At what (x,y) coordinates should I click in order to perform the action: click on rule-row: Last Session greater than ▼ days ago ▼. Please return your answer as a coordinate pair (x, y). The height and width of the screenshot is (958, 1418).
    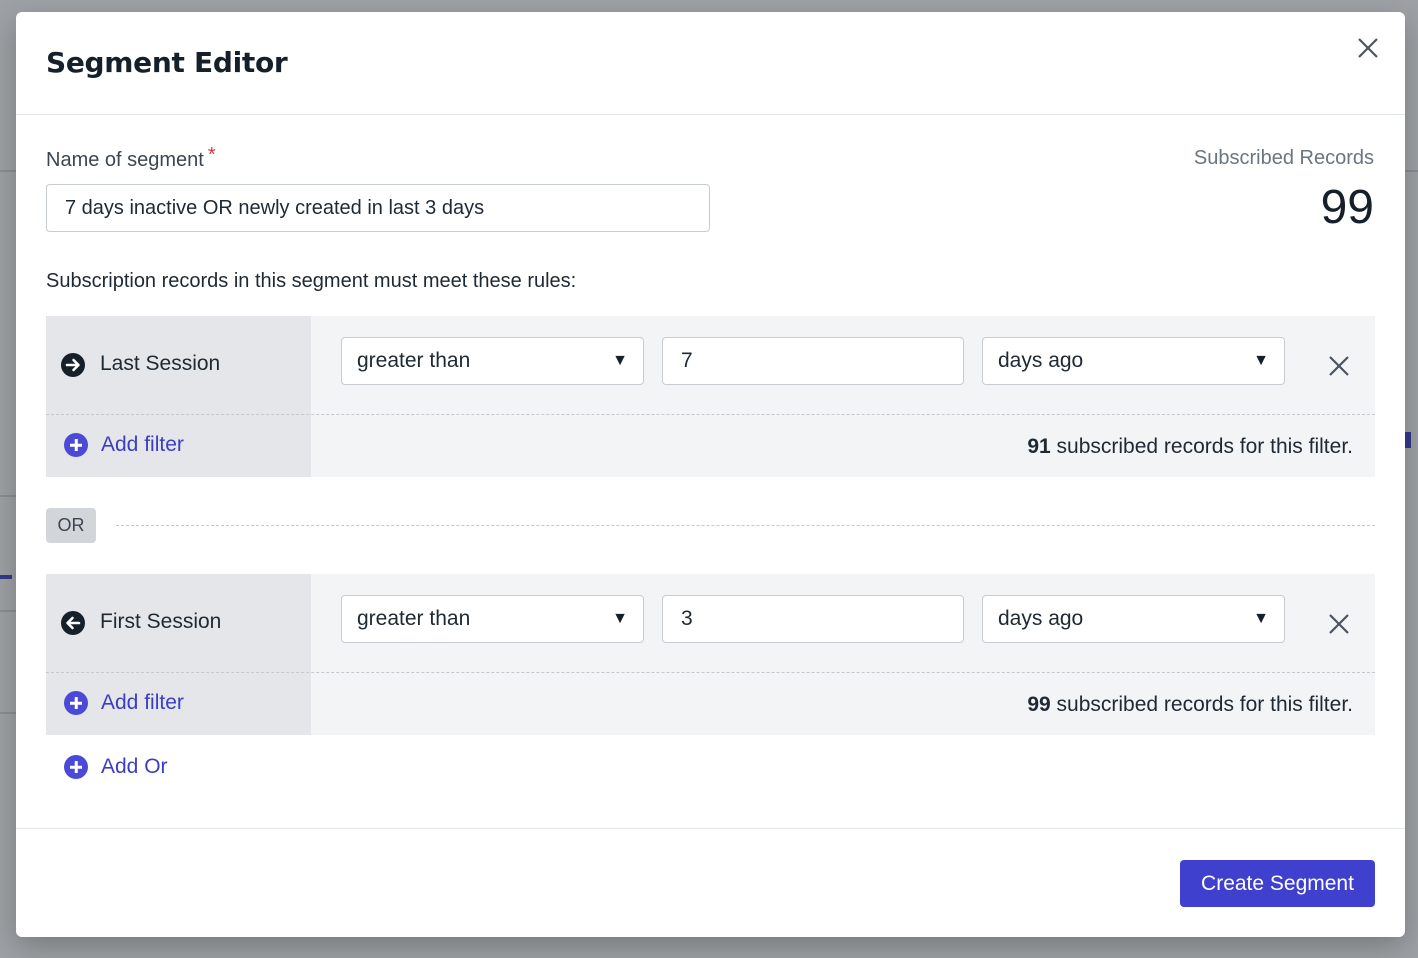
    Looking at the image, I should click on (710, 365).